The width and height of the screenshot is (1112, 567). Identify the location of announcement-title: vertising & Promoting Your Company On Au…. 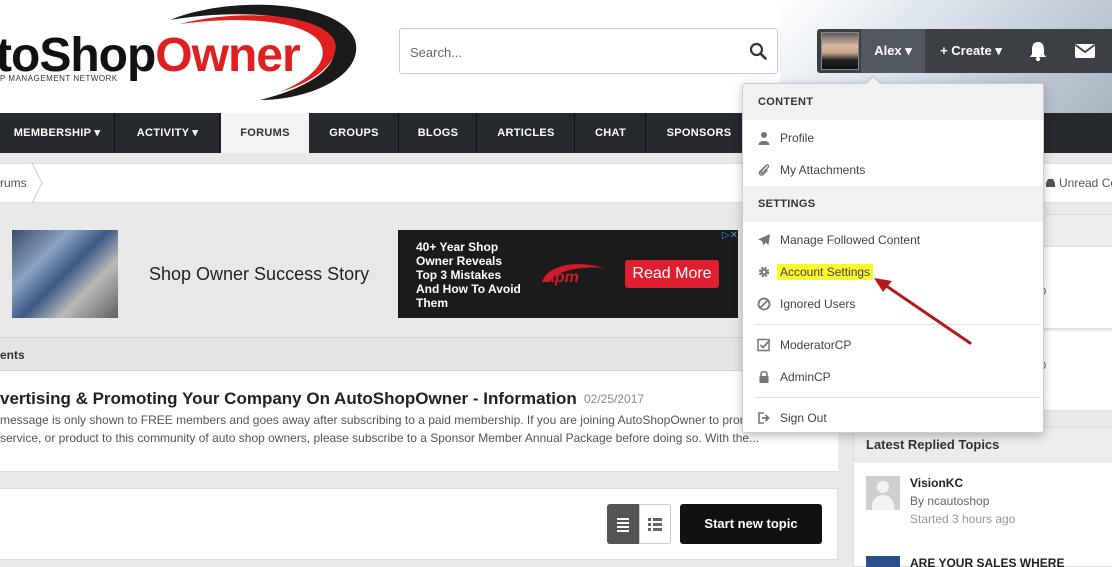
(288, 399).